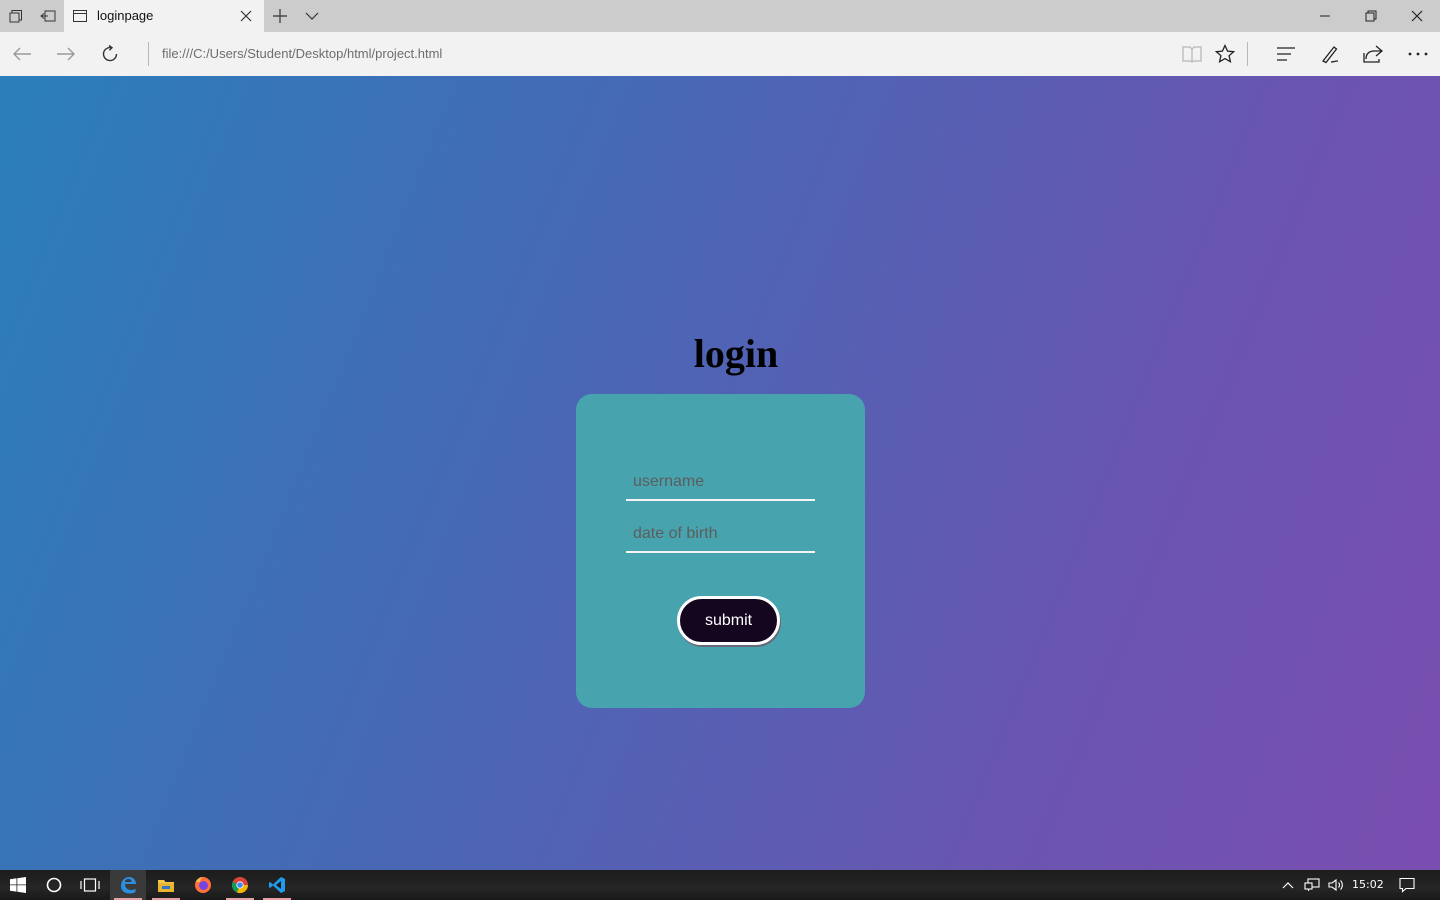 The width and height of the screenshot is (1440, 900). I want to click on page-icon, so click(80, 16).